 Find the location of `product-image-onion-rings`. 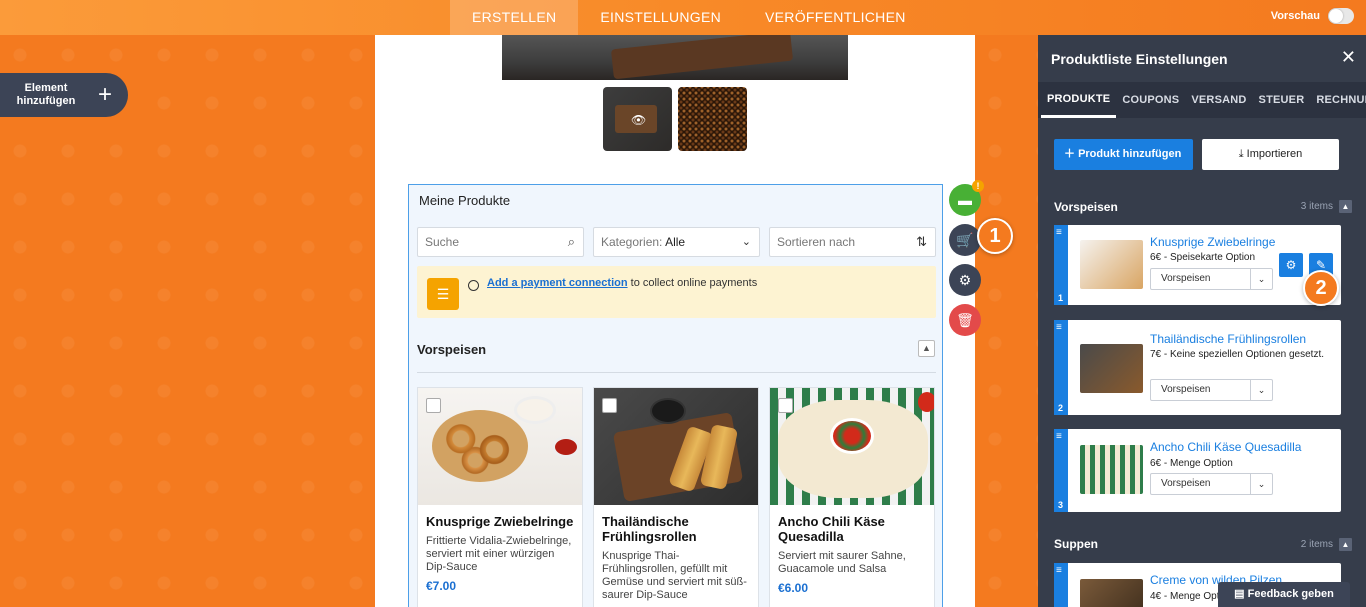

product-image-onion-rings is located at coordinates (500, 446).